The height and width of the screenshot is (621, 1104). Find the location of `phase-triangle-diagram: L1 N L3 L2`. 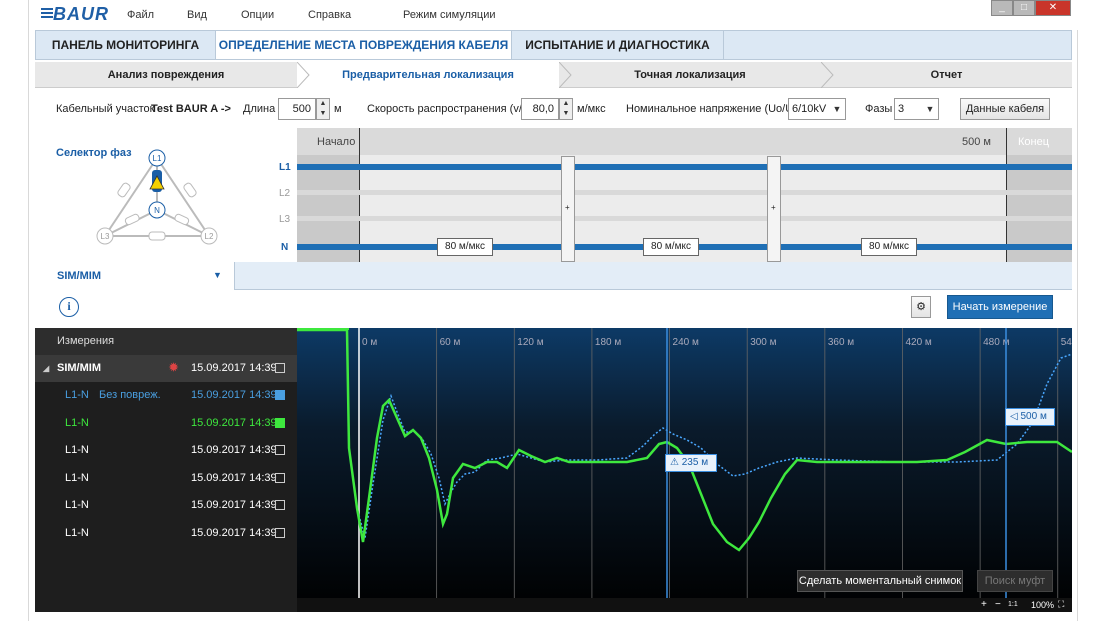

phase-triangle-diagram: L1 N L3 L2 is located at coordinates (157, 197).